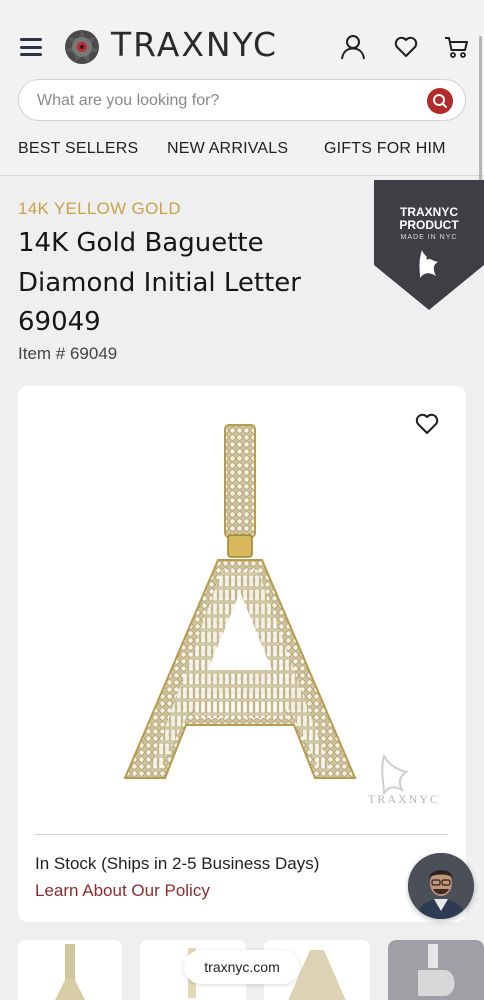 This screenshot has width=484, height=1000. I want to click on svg-text: TRAXNYC, so click(404, 799).